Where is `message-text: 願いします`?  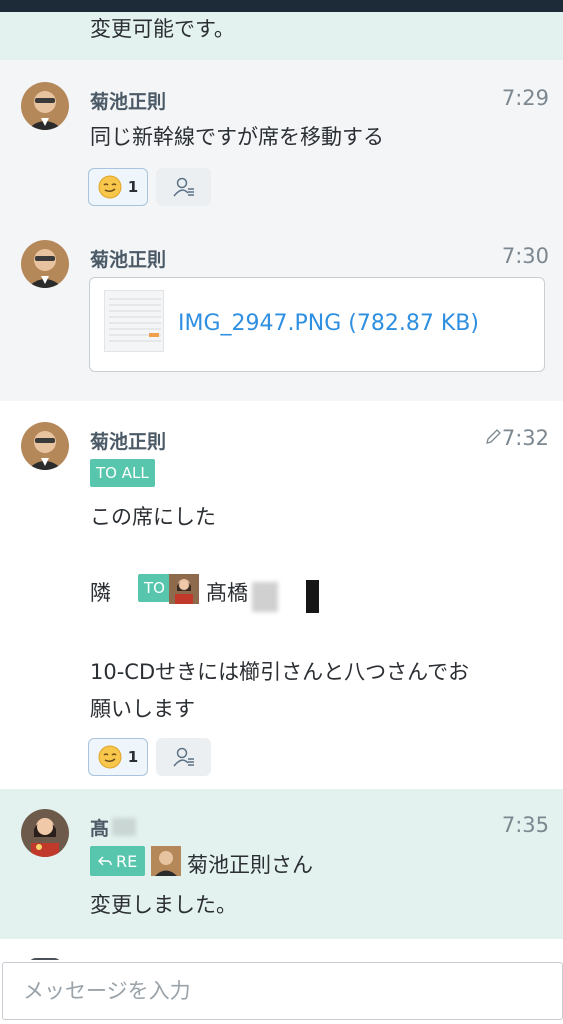
message-text: 願いします is located at coordinates (142, 709).